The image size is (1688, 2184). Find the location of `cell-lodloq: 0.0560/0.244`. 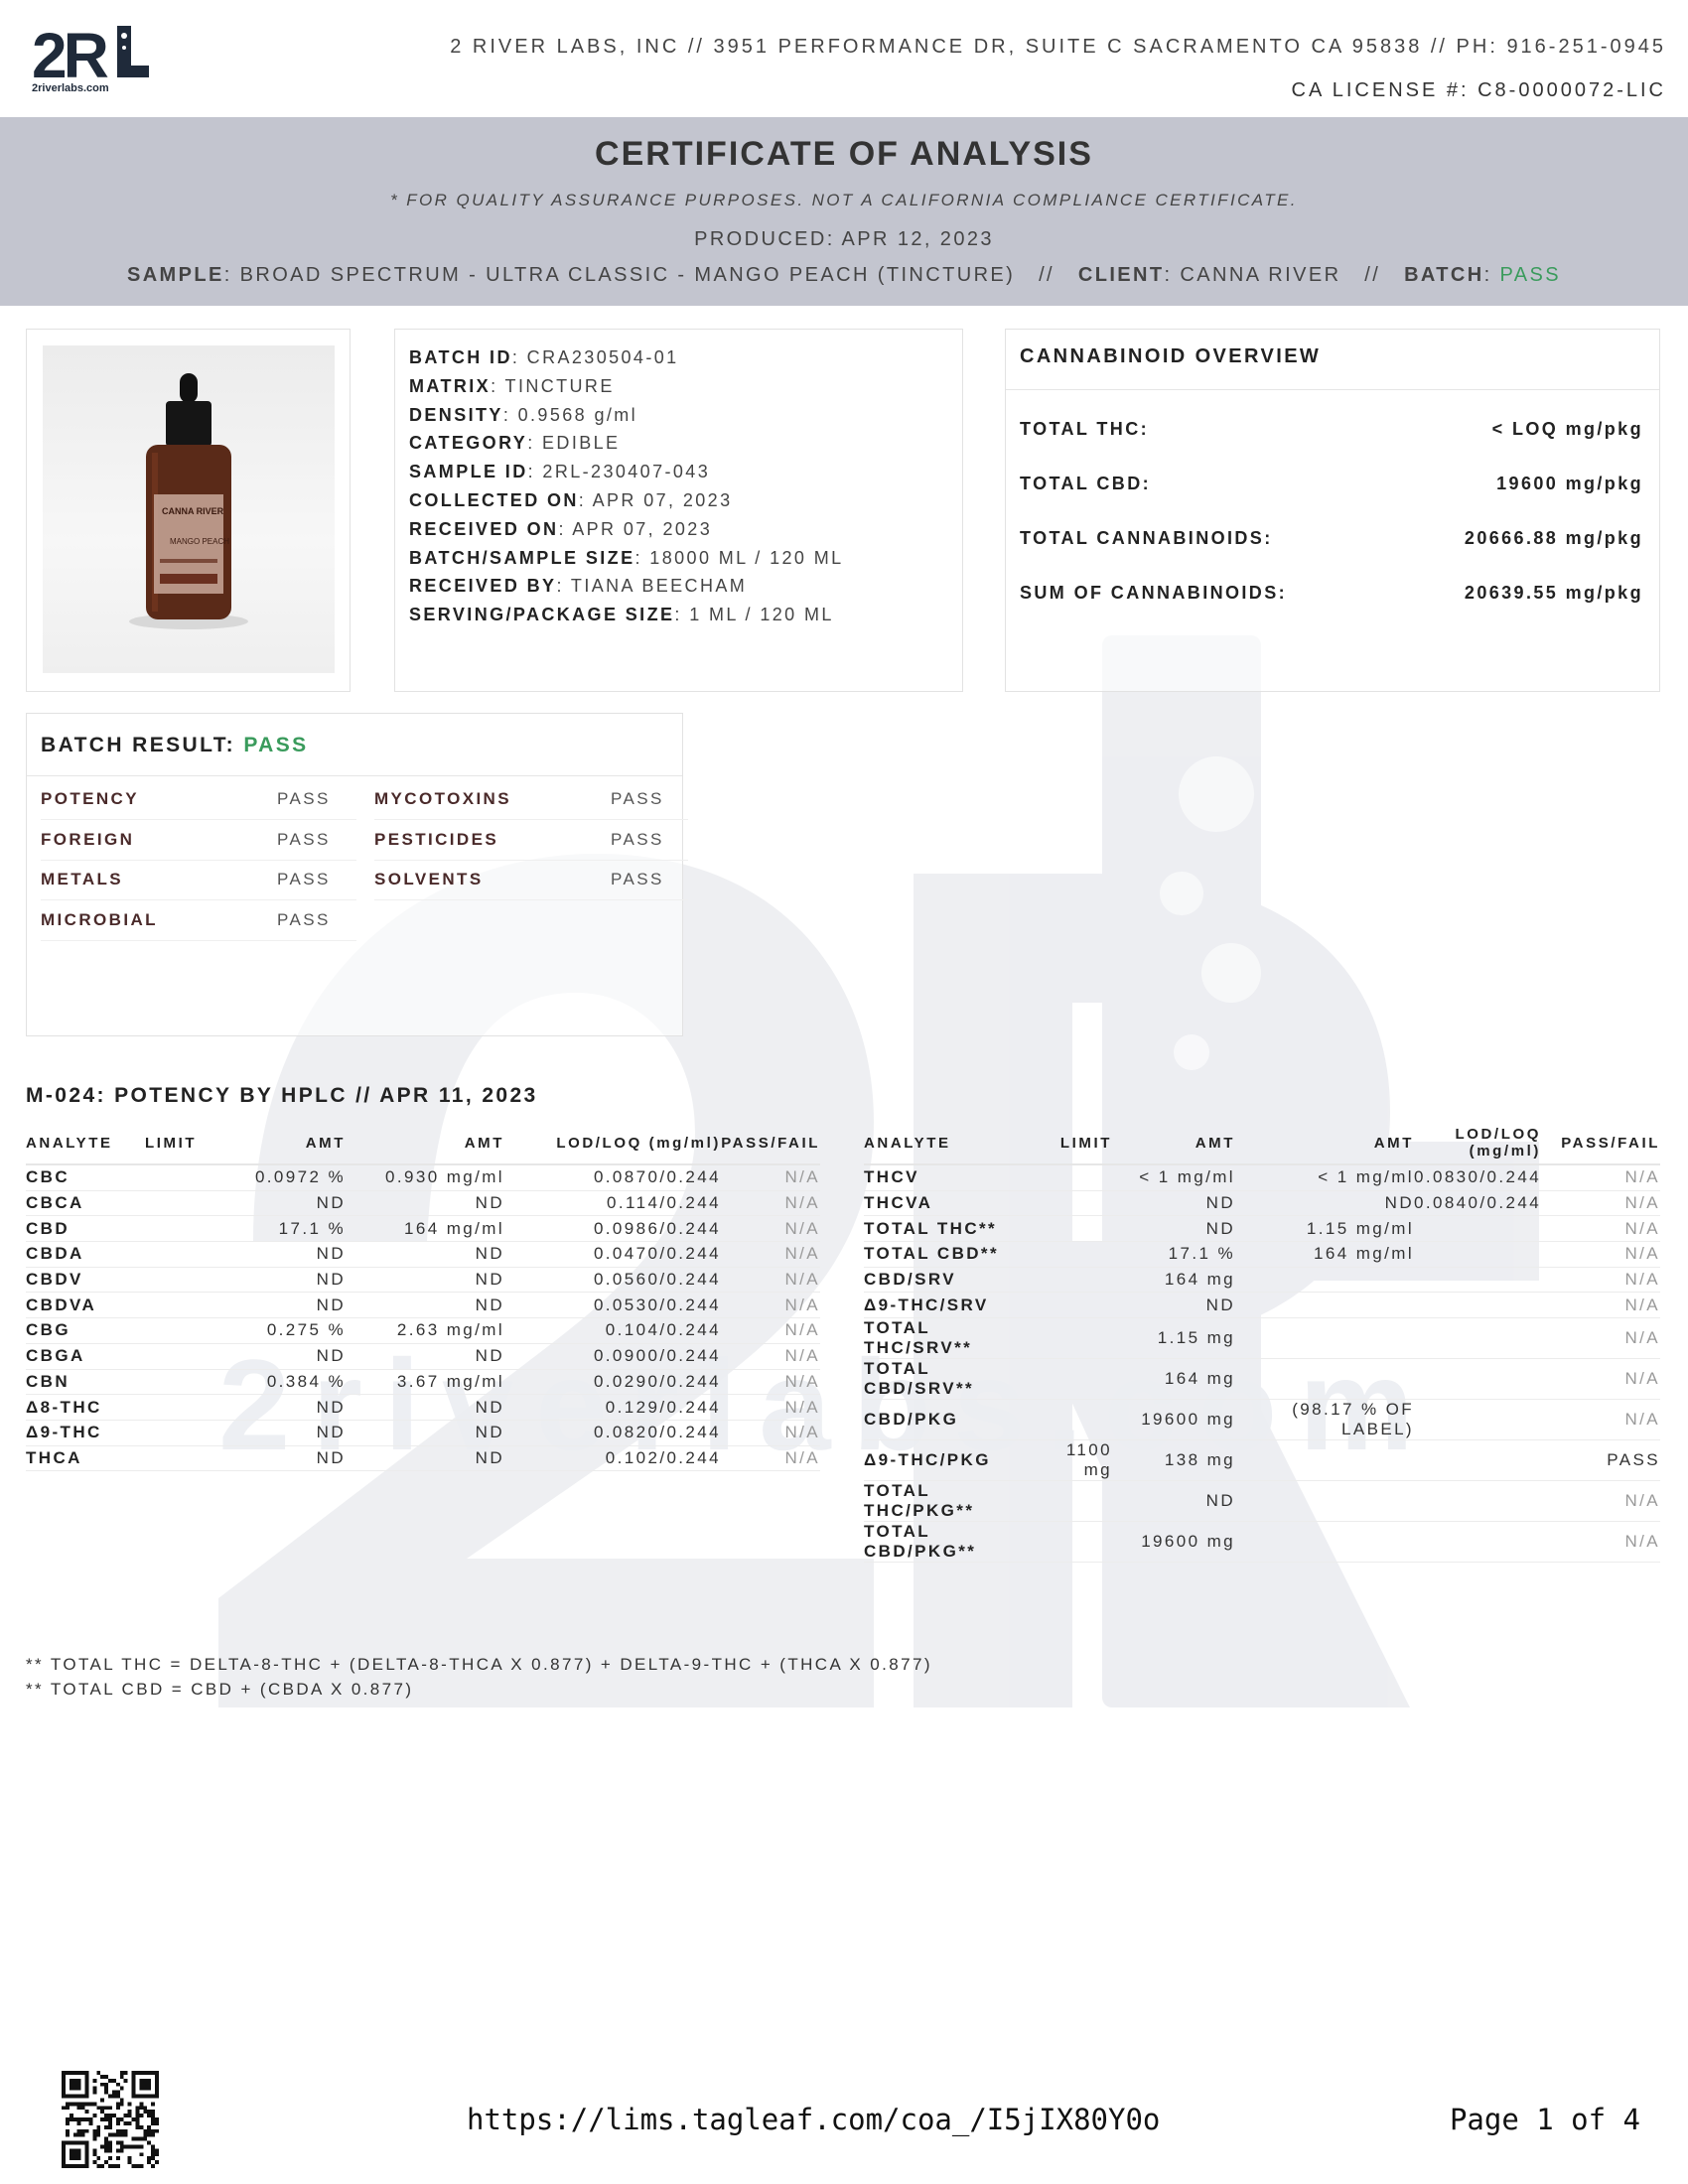

cell-lodloq: 0.0560/0.244 is located at coordinates (612, 1280).